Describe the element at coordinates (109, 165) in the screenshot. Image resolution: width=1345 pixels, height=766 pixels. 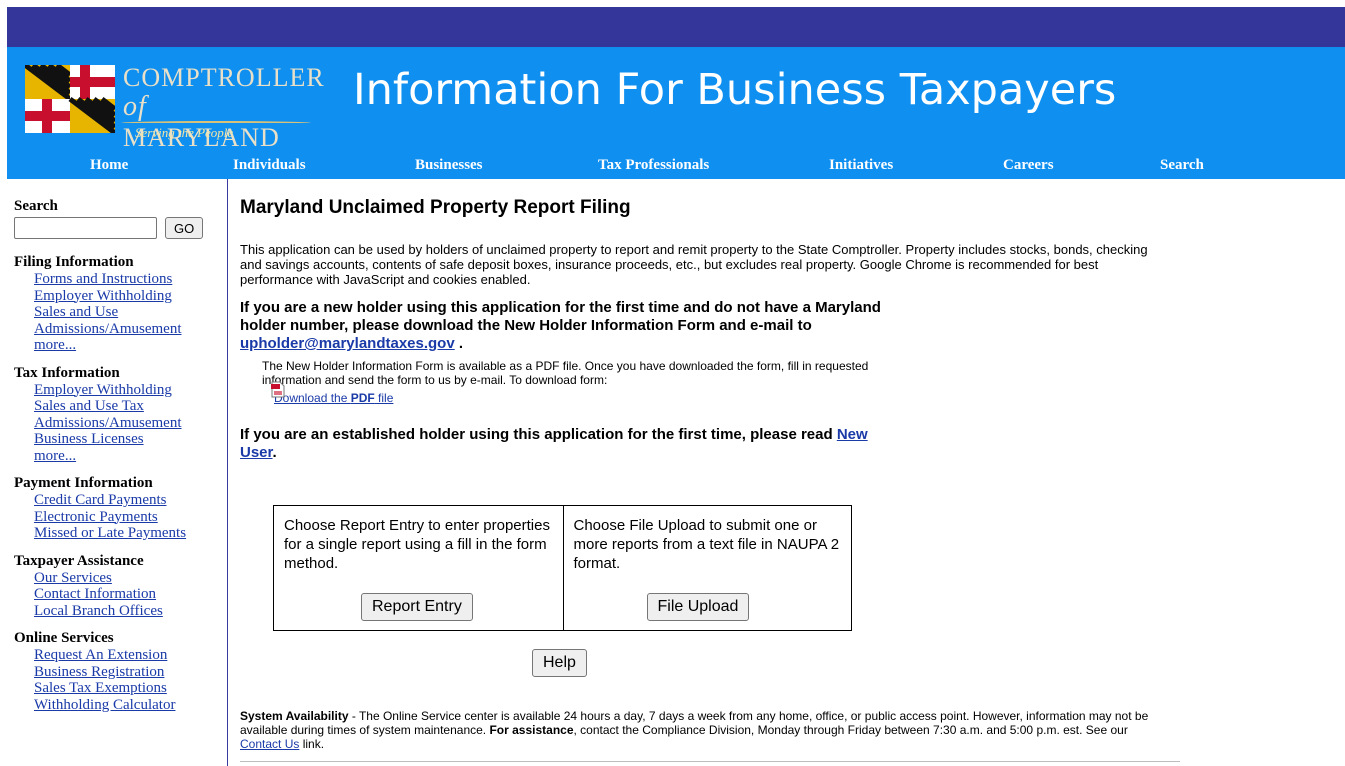
I see `nav-home: Home` at that location.